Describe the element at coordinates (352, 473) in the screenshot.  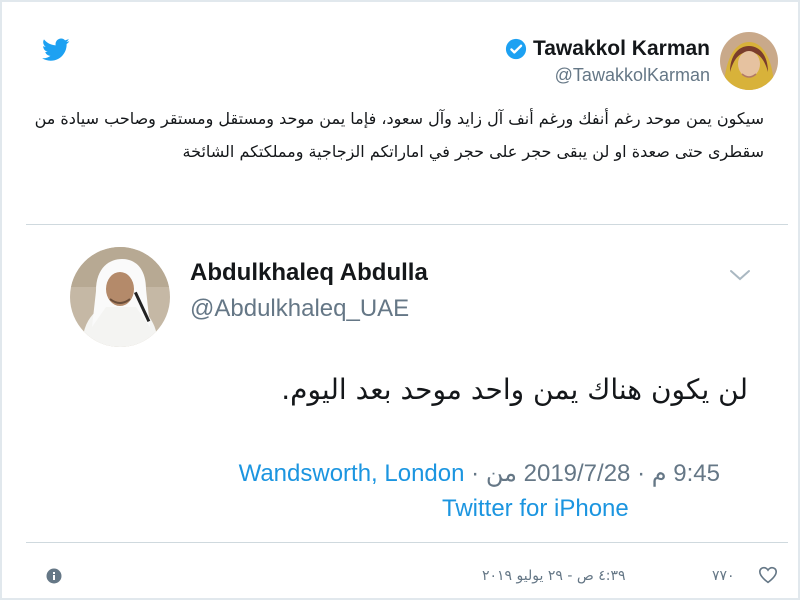
I see `quoted-location: Wandsworth, London` at that location.